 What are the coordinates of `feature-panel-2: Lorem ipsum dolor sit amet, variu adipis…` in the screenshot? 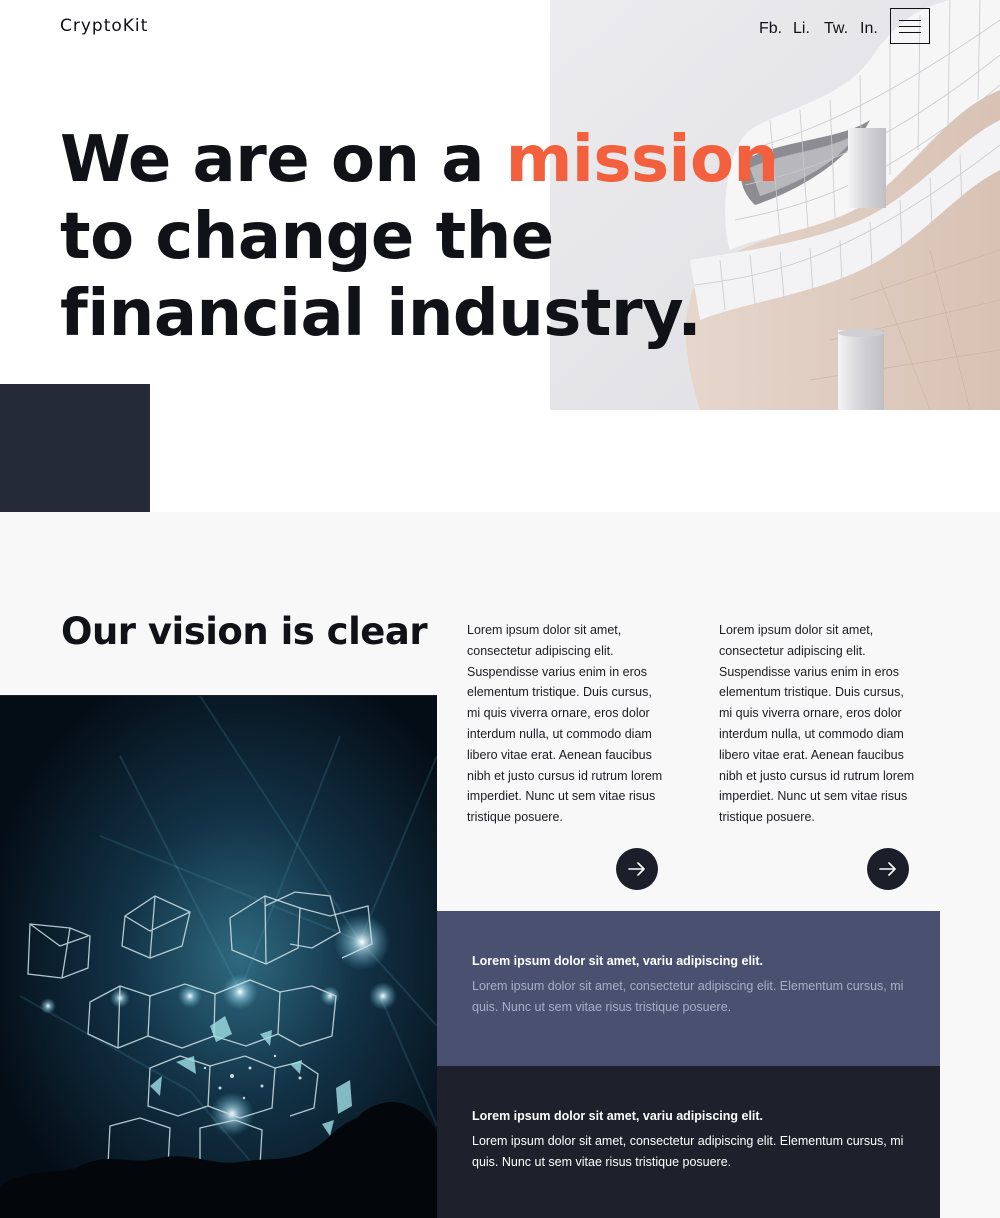 It's located at (688, 1142).